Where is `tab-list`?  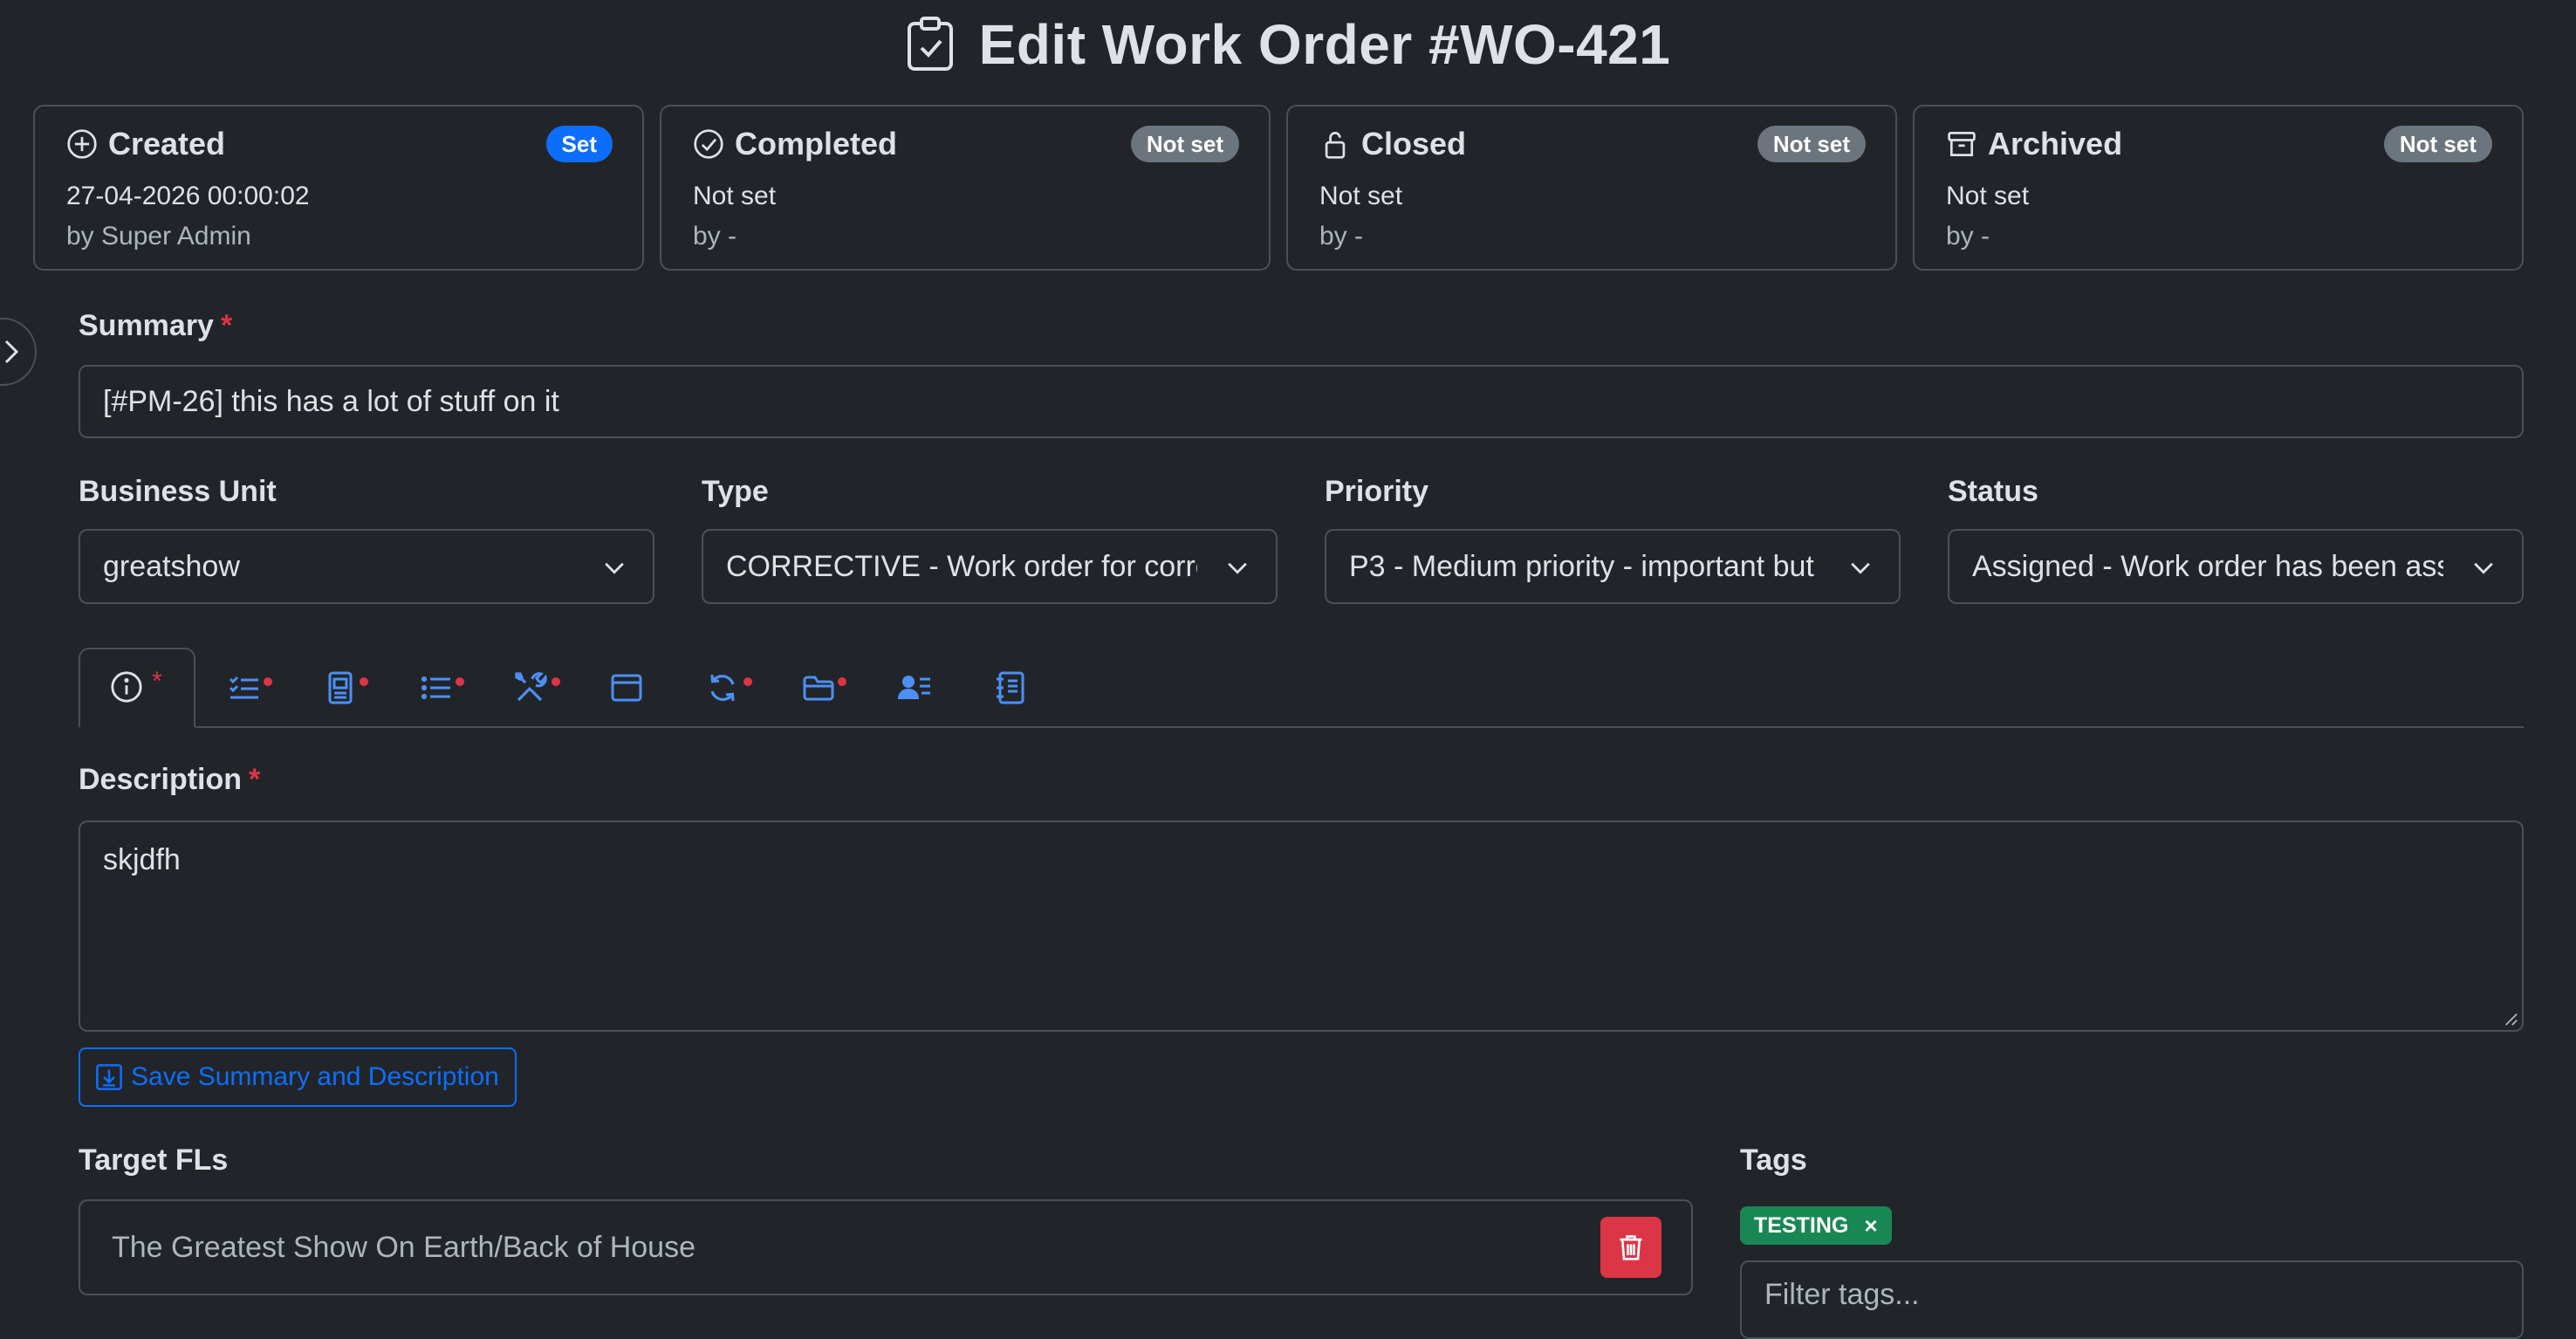
tab-list is located at coordinates (445, 688).